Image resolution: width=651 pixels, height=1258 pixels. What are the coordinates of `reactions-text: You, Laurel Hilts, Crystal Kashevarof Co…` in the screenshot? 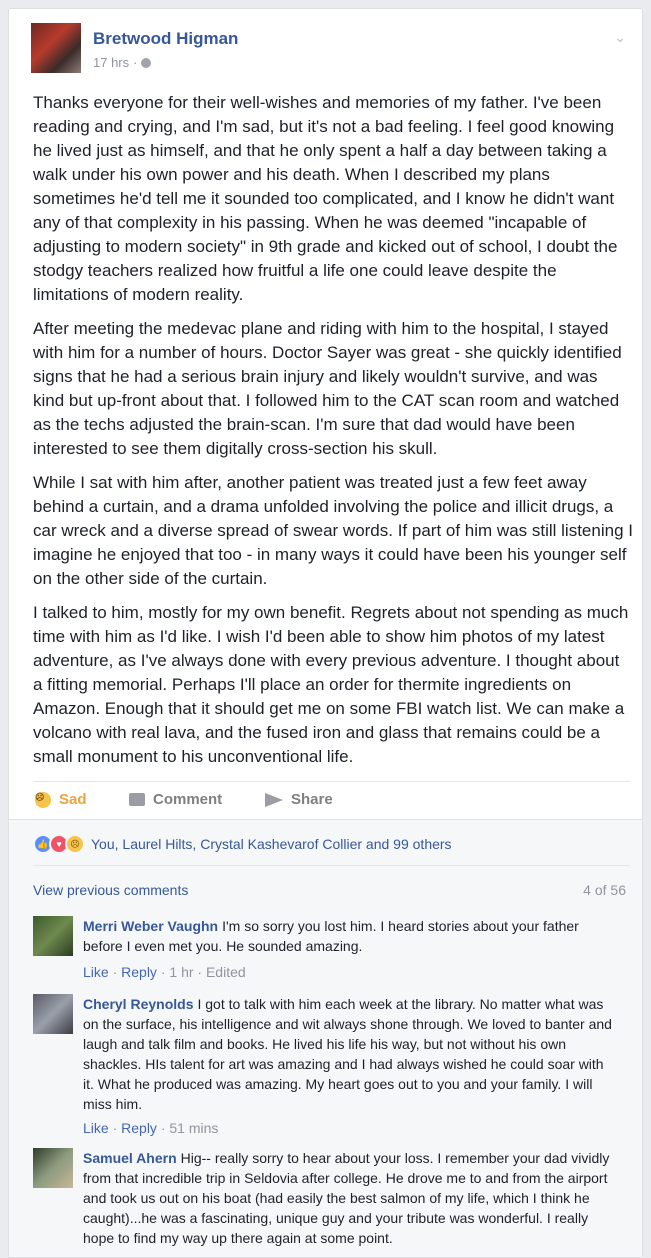 It's located at (271, 844).